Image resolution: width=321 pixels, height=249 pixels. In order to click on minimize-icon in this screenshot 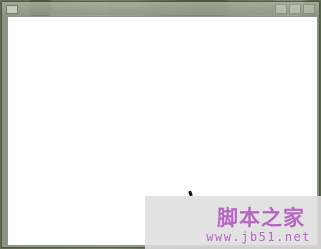, I will do `click(281, 9)`.